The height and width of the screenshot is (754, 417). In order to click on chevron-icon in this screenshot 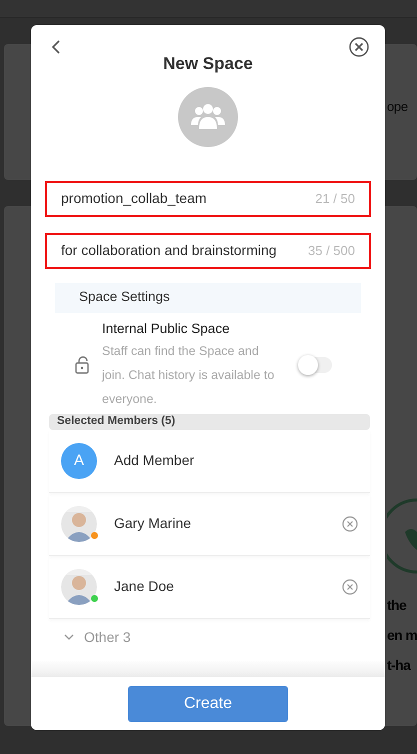, I will do `click(69, 637)`.